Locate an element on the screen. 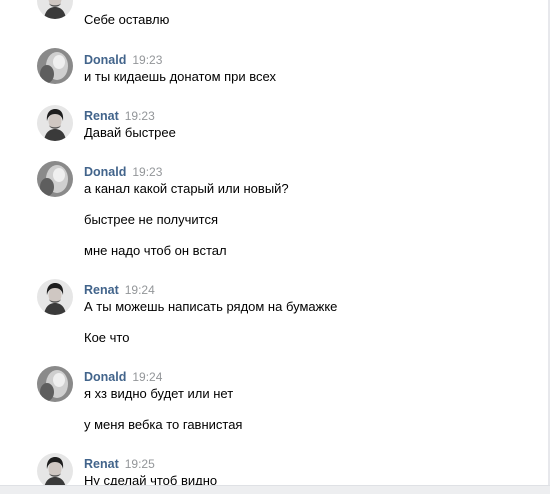  message-text: Давай быстрее is located at coordinates (130, 132).